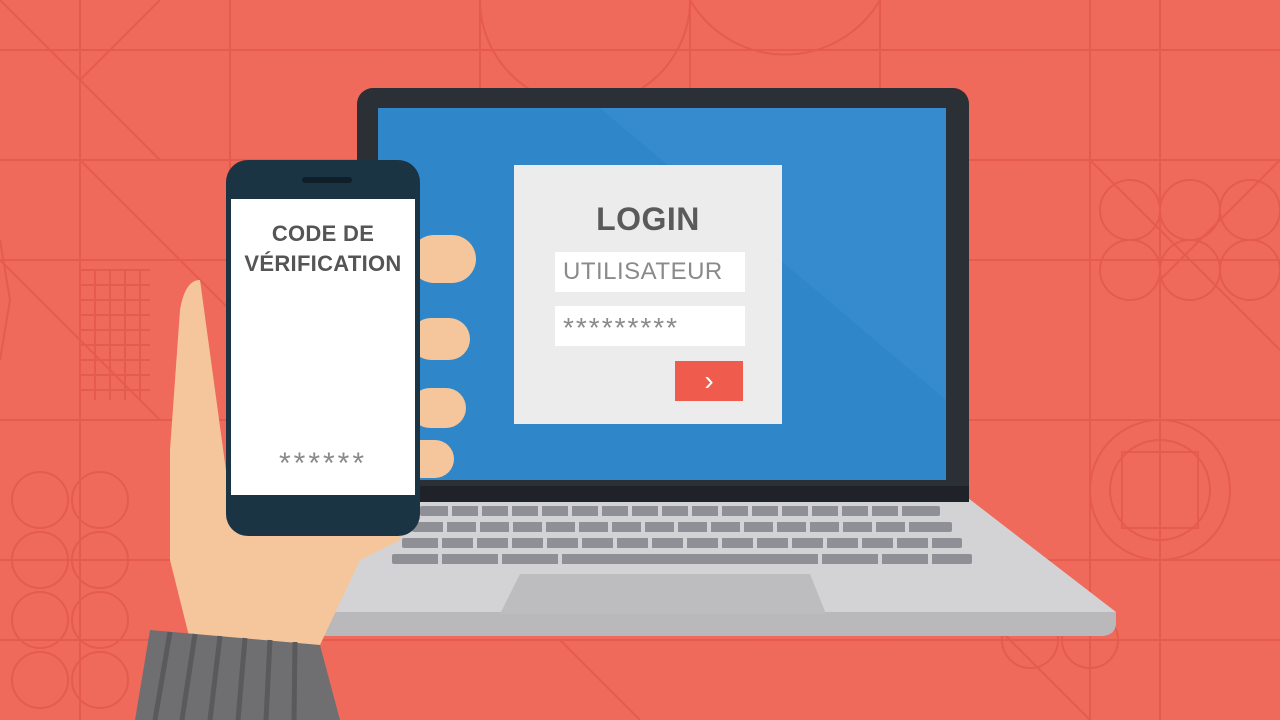  Describe the element at coordinates (323, 463) in the screenshot. I see `verification-code: ******` at that location.